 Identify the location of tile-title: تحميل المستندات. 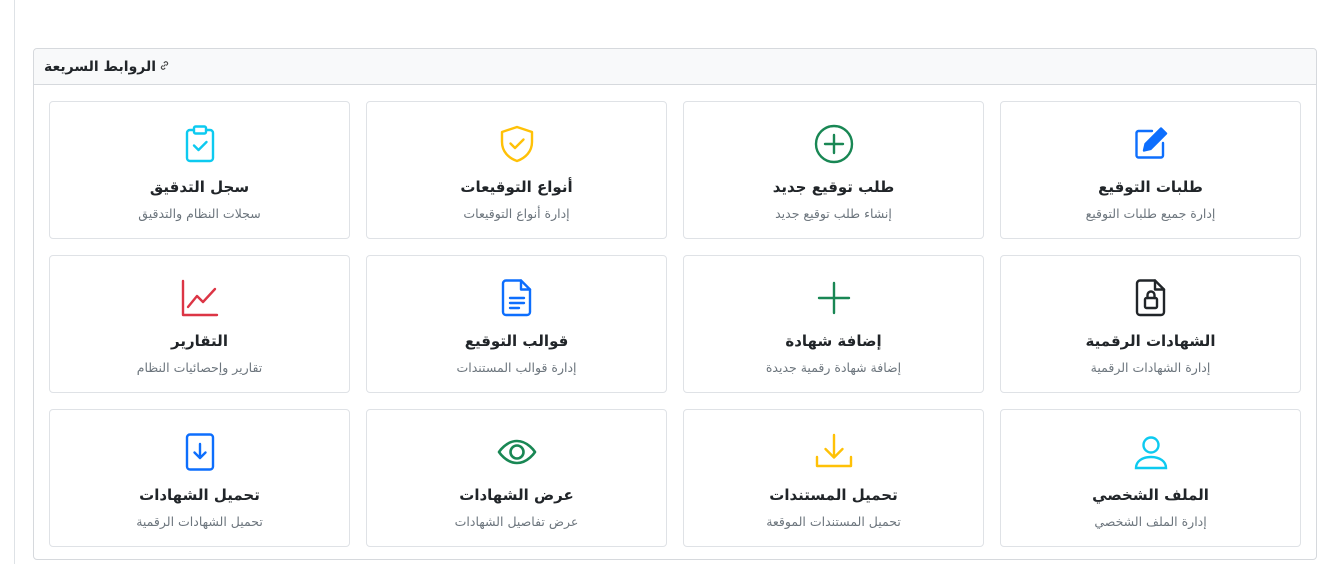
(833, 495).